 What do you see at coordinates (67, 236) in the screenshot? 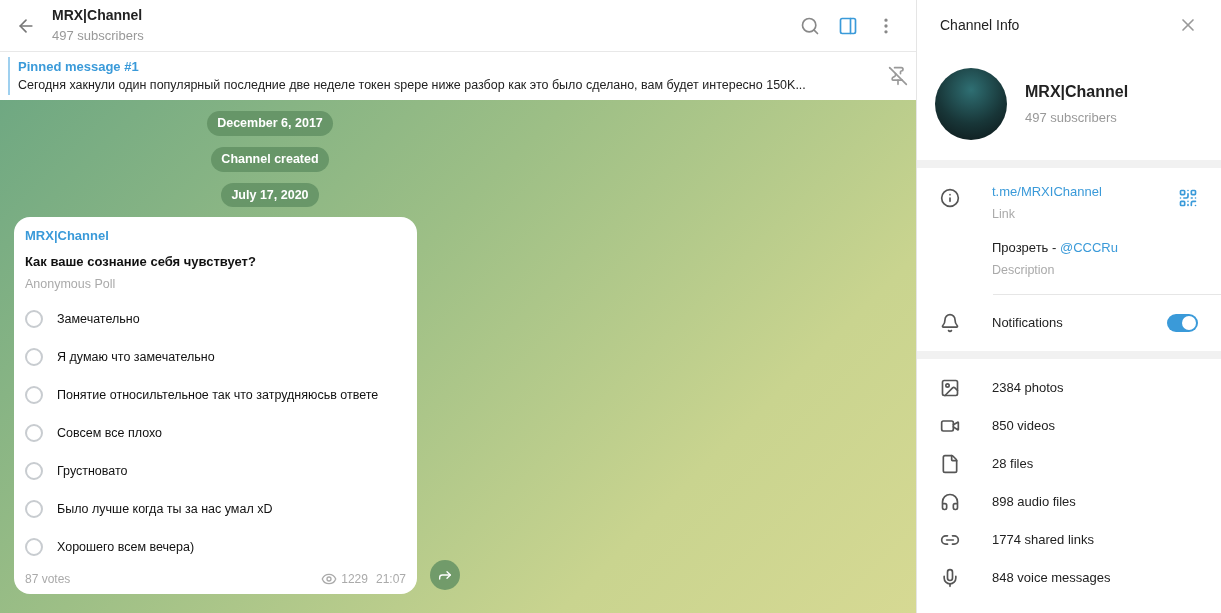
I see `poll-author: MRX|Channel` at bounding box center [67, 236].